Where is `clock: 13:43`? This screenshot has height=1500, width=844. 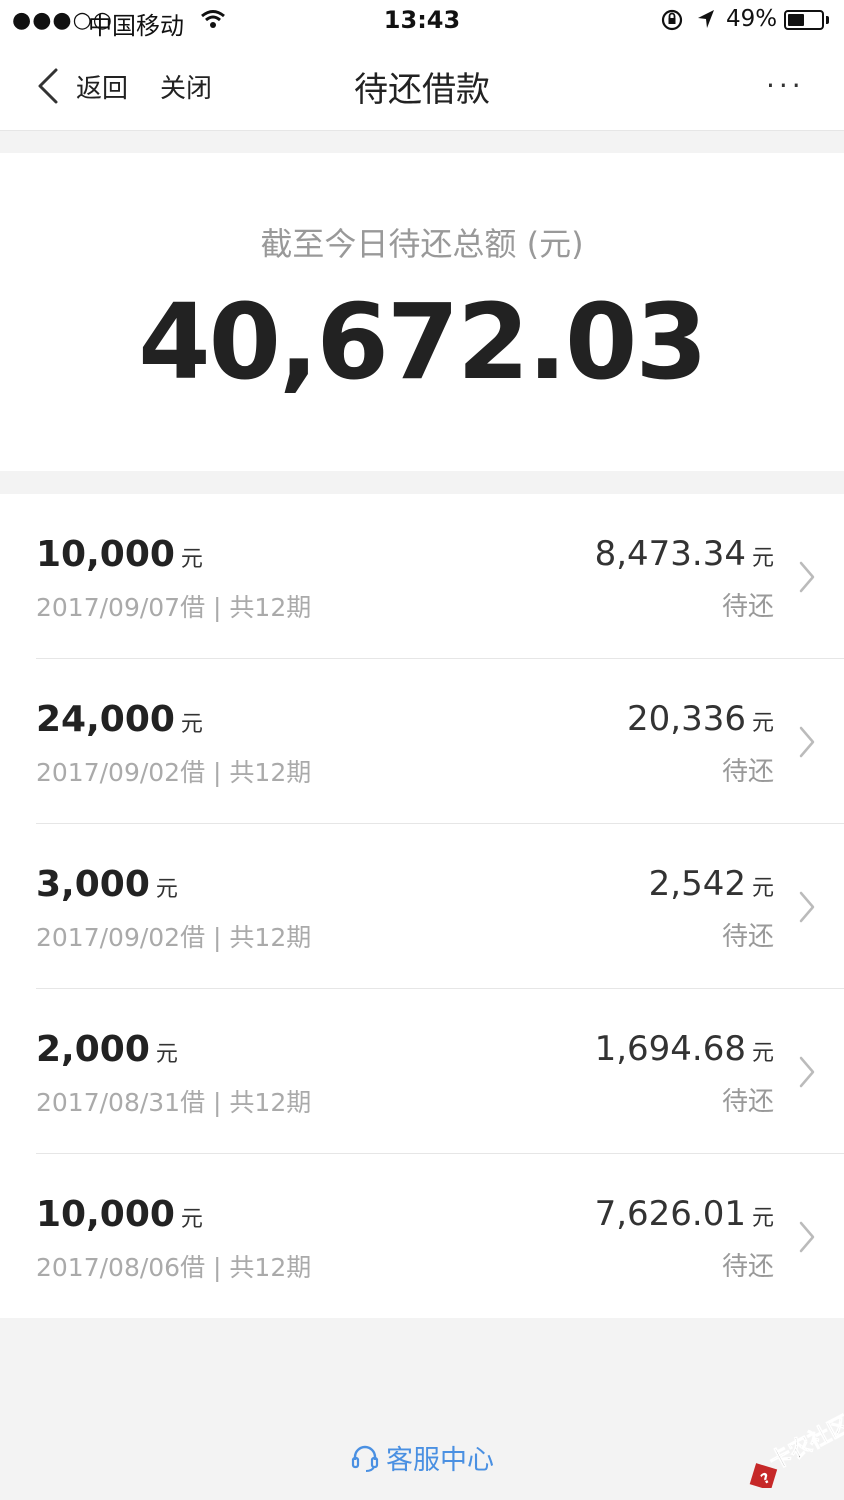 clock: 13:43 is located at coordinates (422, 20).